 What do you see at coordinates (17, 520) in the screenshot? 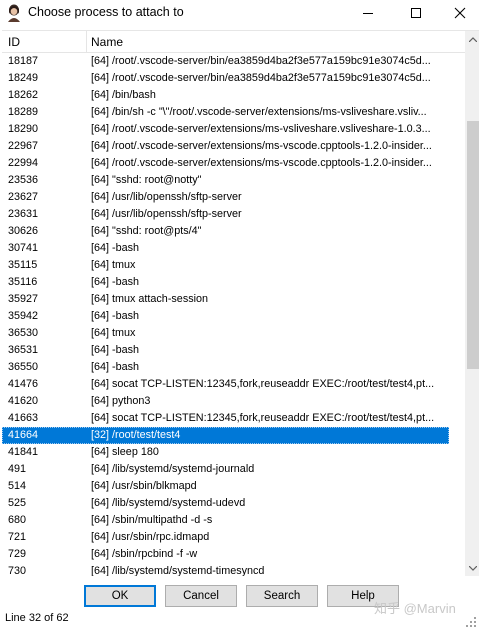
I see `process-id: 680` at bounding box center [17, 520].